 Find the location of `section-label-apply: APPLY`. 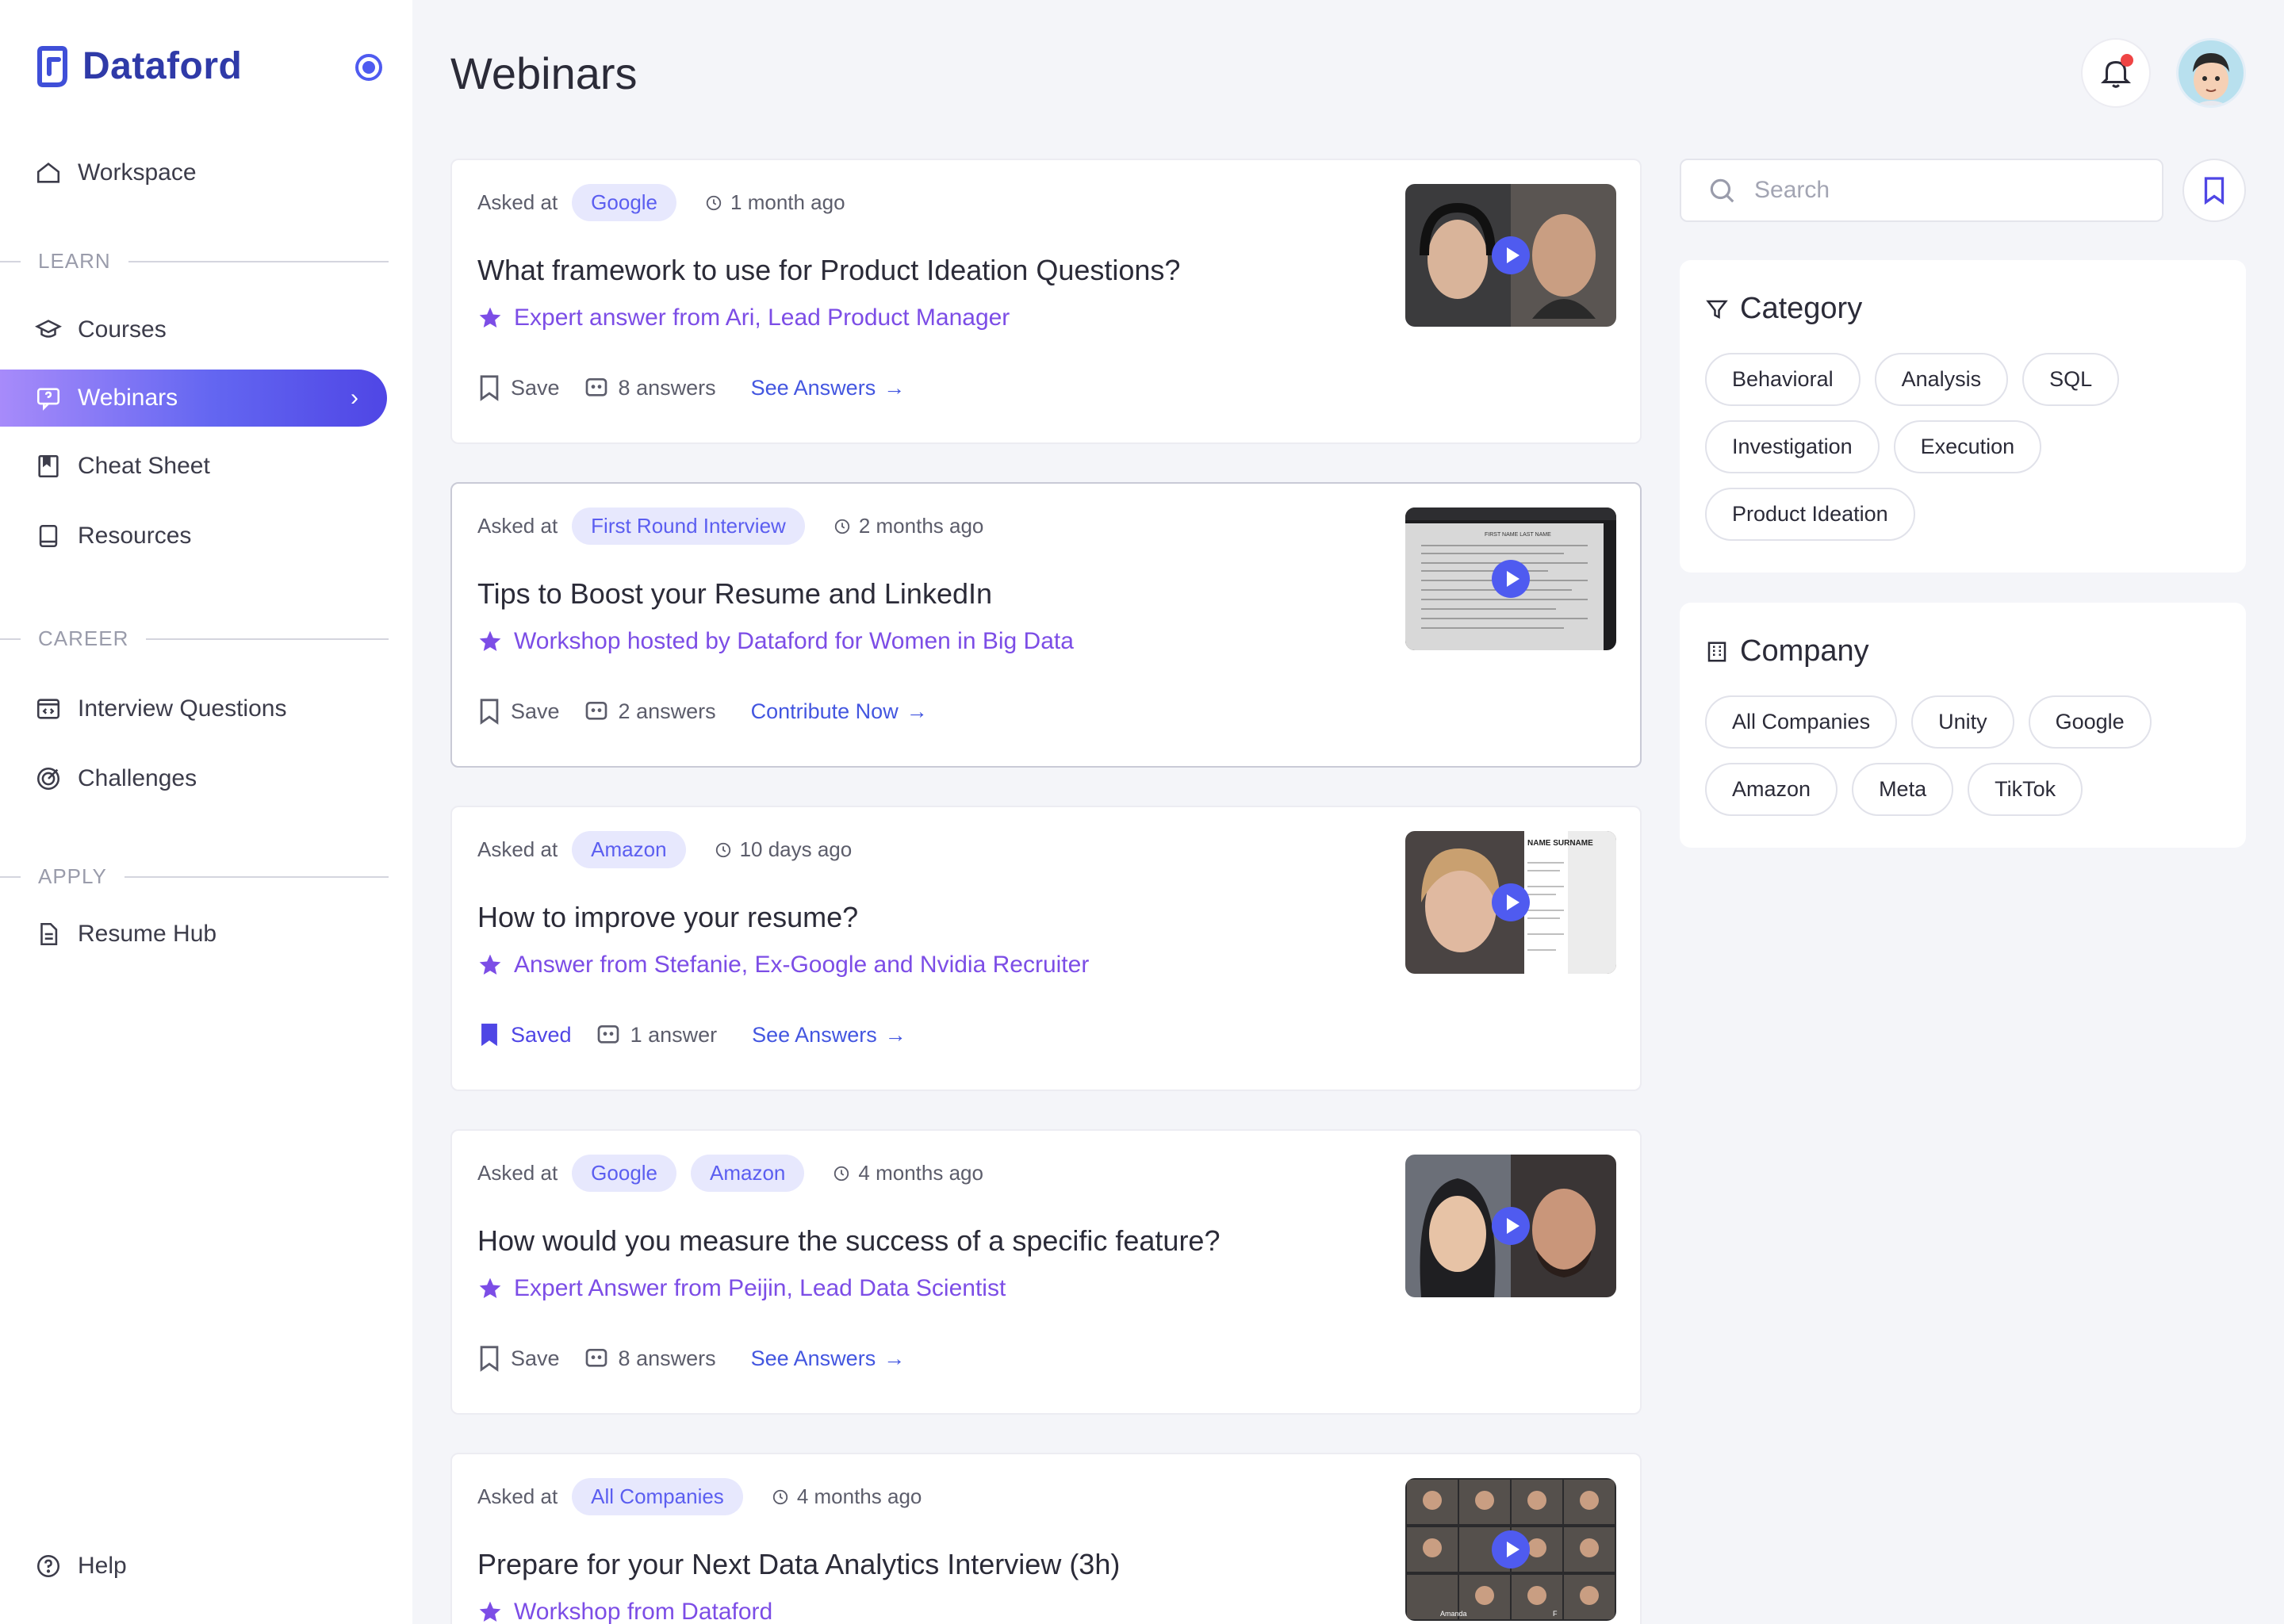

section-label-apply: APPLY is located at coordinates (194, 876).